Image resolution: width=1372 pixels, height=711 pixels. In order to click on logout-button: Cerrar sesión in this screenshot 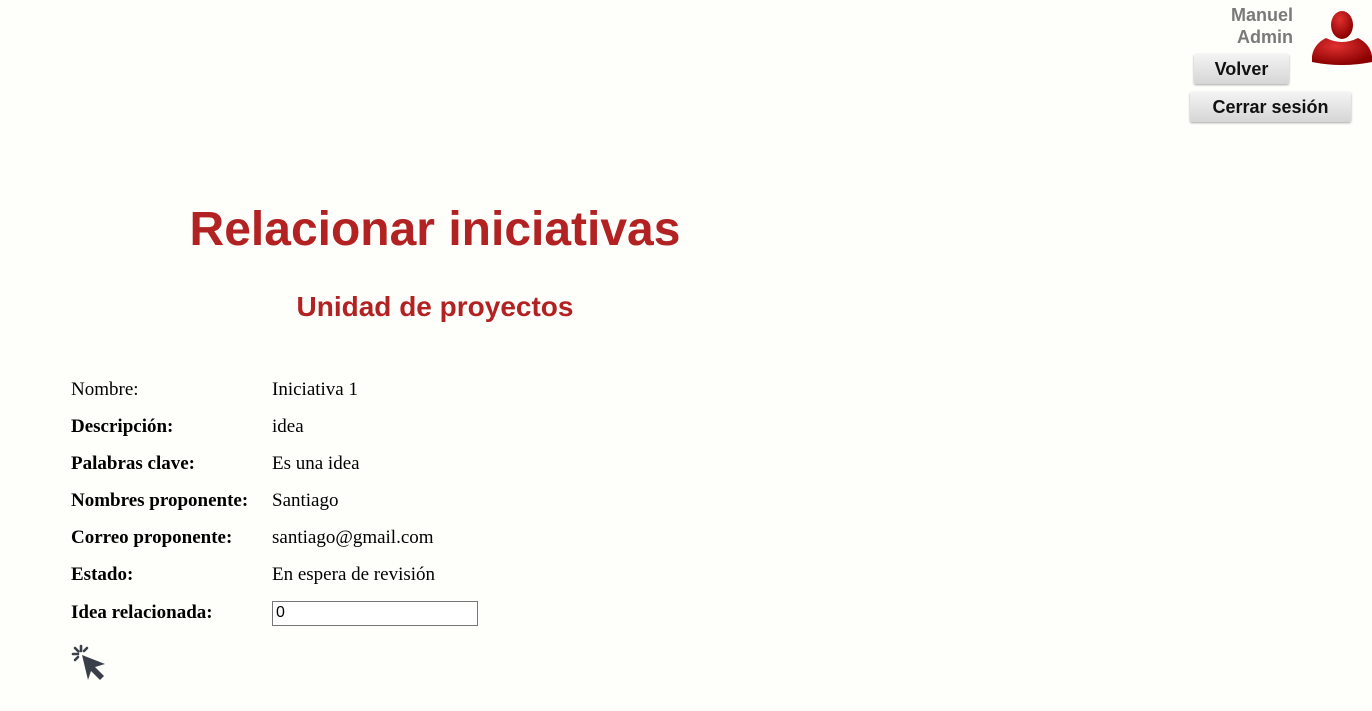, I will do `click(1270, 107)`.